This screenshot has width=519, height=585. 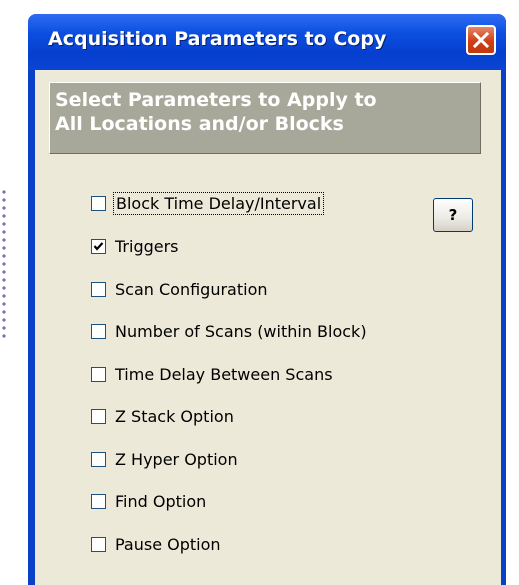 I want to click on option-z-stack: Z Stack Option, so click(x=162, y=416).